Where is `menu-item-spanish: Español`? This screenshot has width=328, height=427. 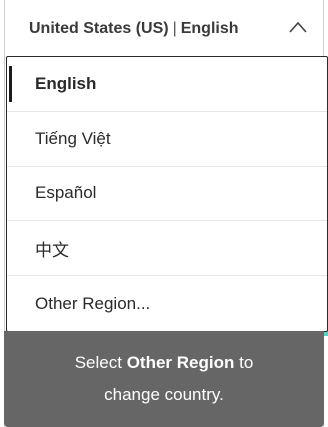 menu-item-spanish: Español is located at coordinates (167, 194).